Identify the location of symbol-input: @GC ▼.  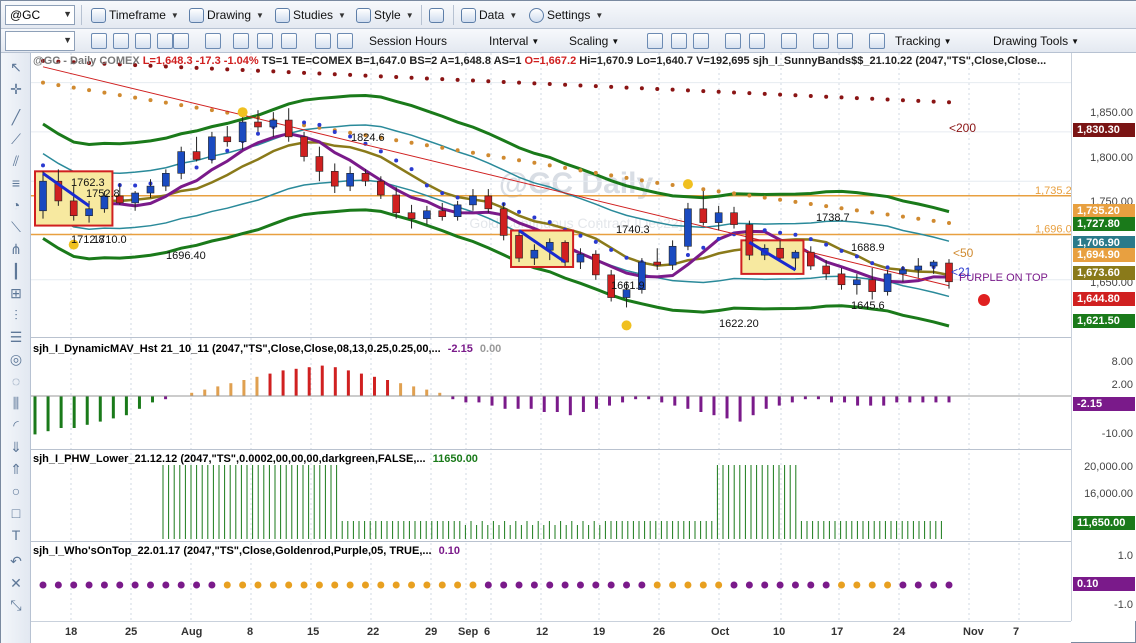
(40, 15).